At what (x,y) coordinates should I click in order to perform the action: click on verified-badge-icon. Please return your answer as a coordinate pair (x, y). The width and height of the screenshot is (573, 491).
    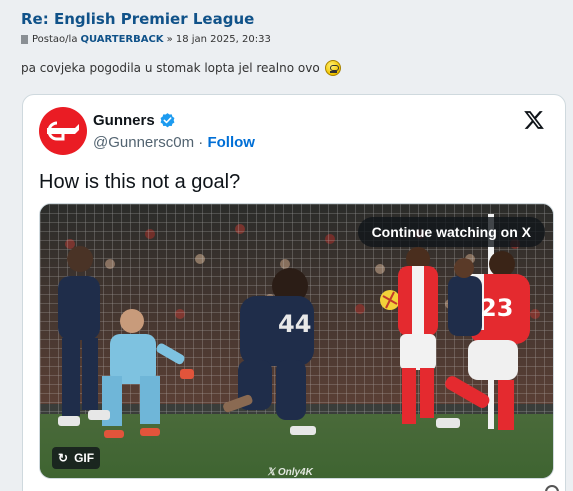
    Looking at the image, I should click on (167, 120).